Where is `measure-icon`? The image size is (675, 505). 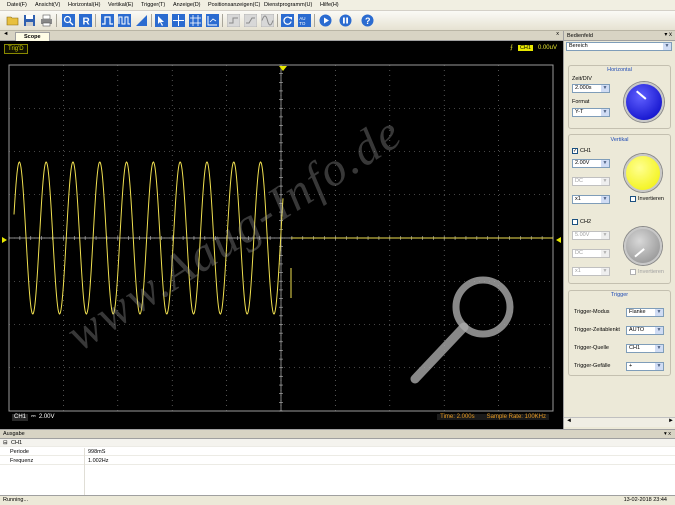
measure-icon is located at coordinates (212, 20).